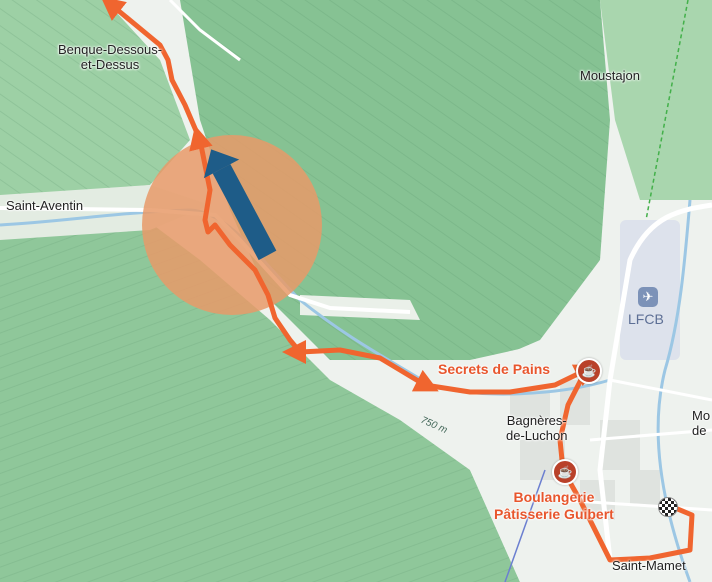 Image resolution: width=712 pixels, height=582 pixels. I want to click on forest-area, so click(656, 100).